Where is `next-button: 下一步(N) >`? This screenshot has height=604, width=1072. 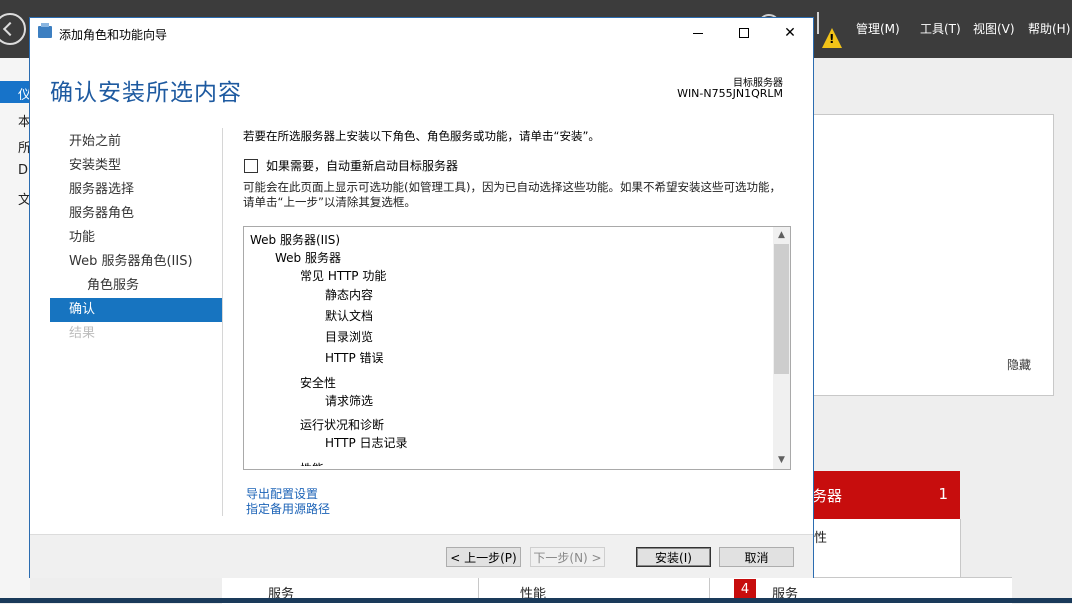 next-button: 下一步(N) > is located at coordinates (567, 557).